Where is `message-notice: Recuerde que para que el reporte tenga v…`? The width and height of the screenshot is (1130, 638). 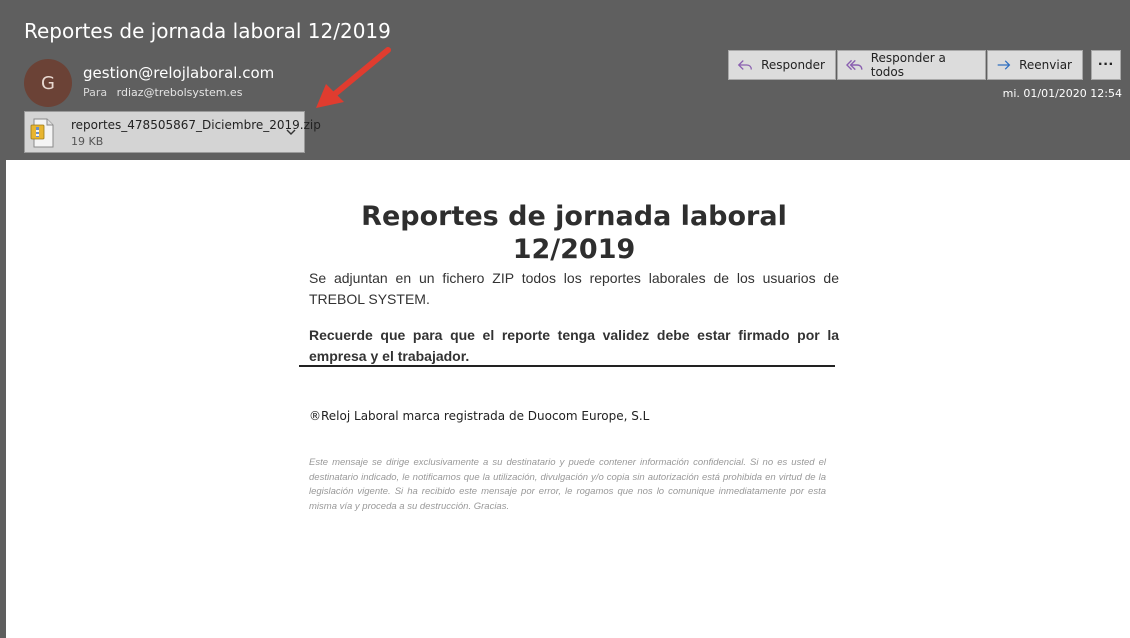 message-notice: Recuerde que para que el reporte tenga v… is located at coordinates (574, 345).